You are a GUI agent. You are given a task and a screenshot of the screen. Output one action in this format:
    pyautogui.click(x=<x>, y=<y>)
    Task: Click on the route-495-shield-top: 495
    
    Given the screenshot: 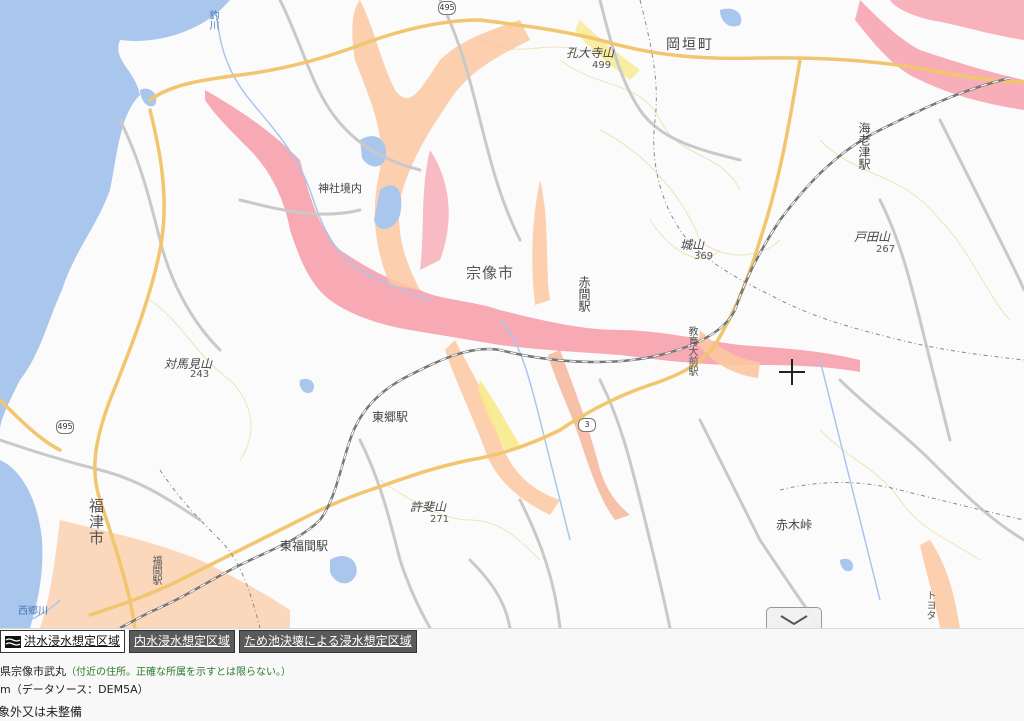 What is the action you would take?
    pyautogui.click(x=447, y=8)
    